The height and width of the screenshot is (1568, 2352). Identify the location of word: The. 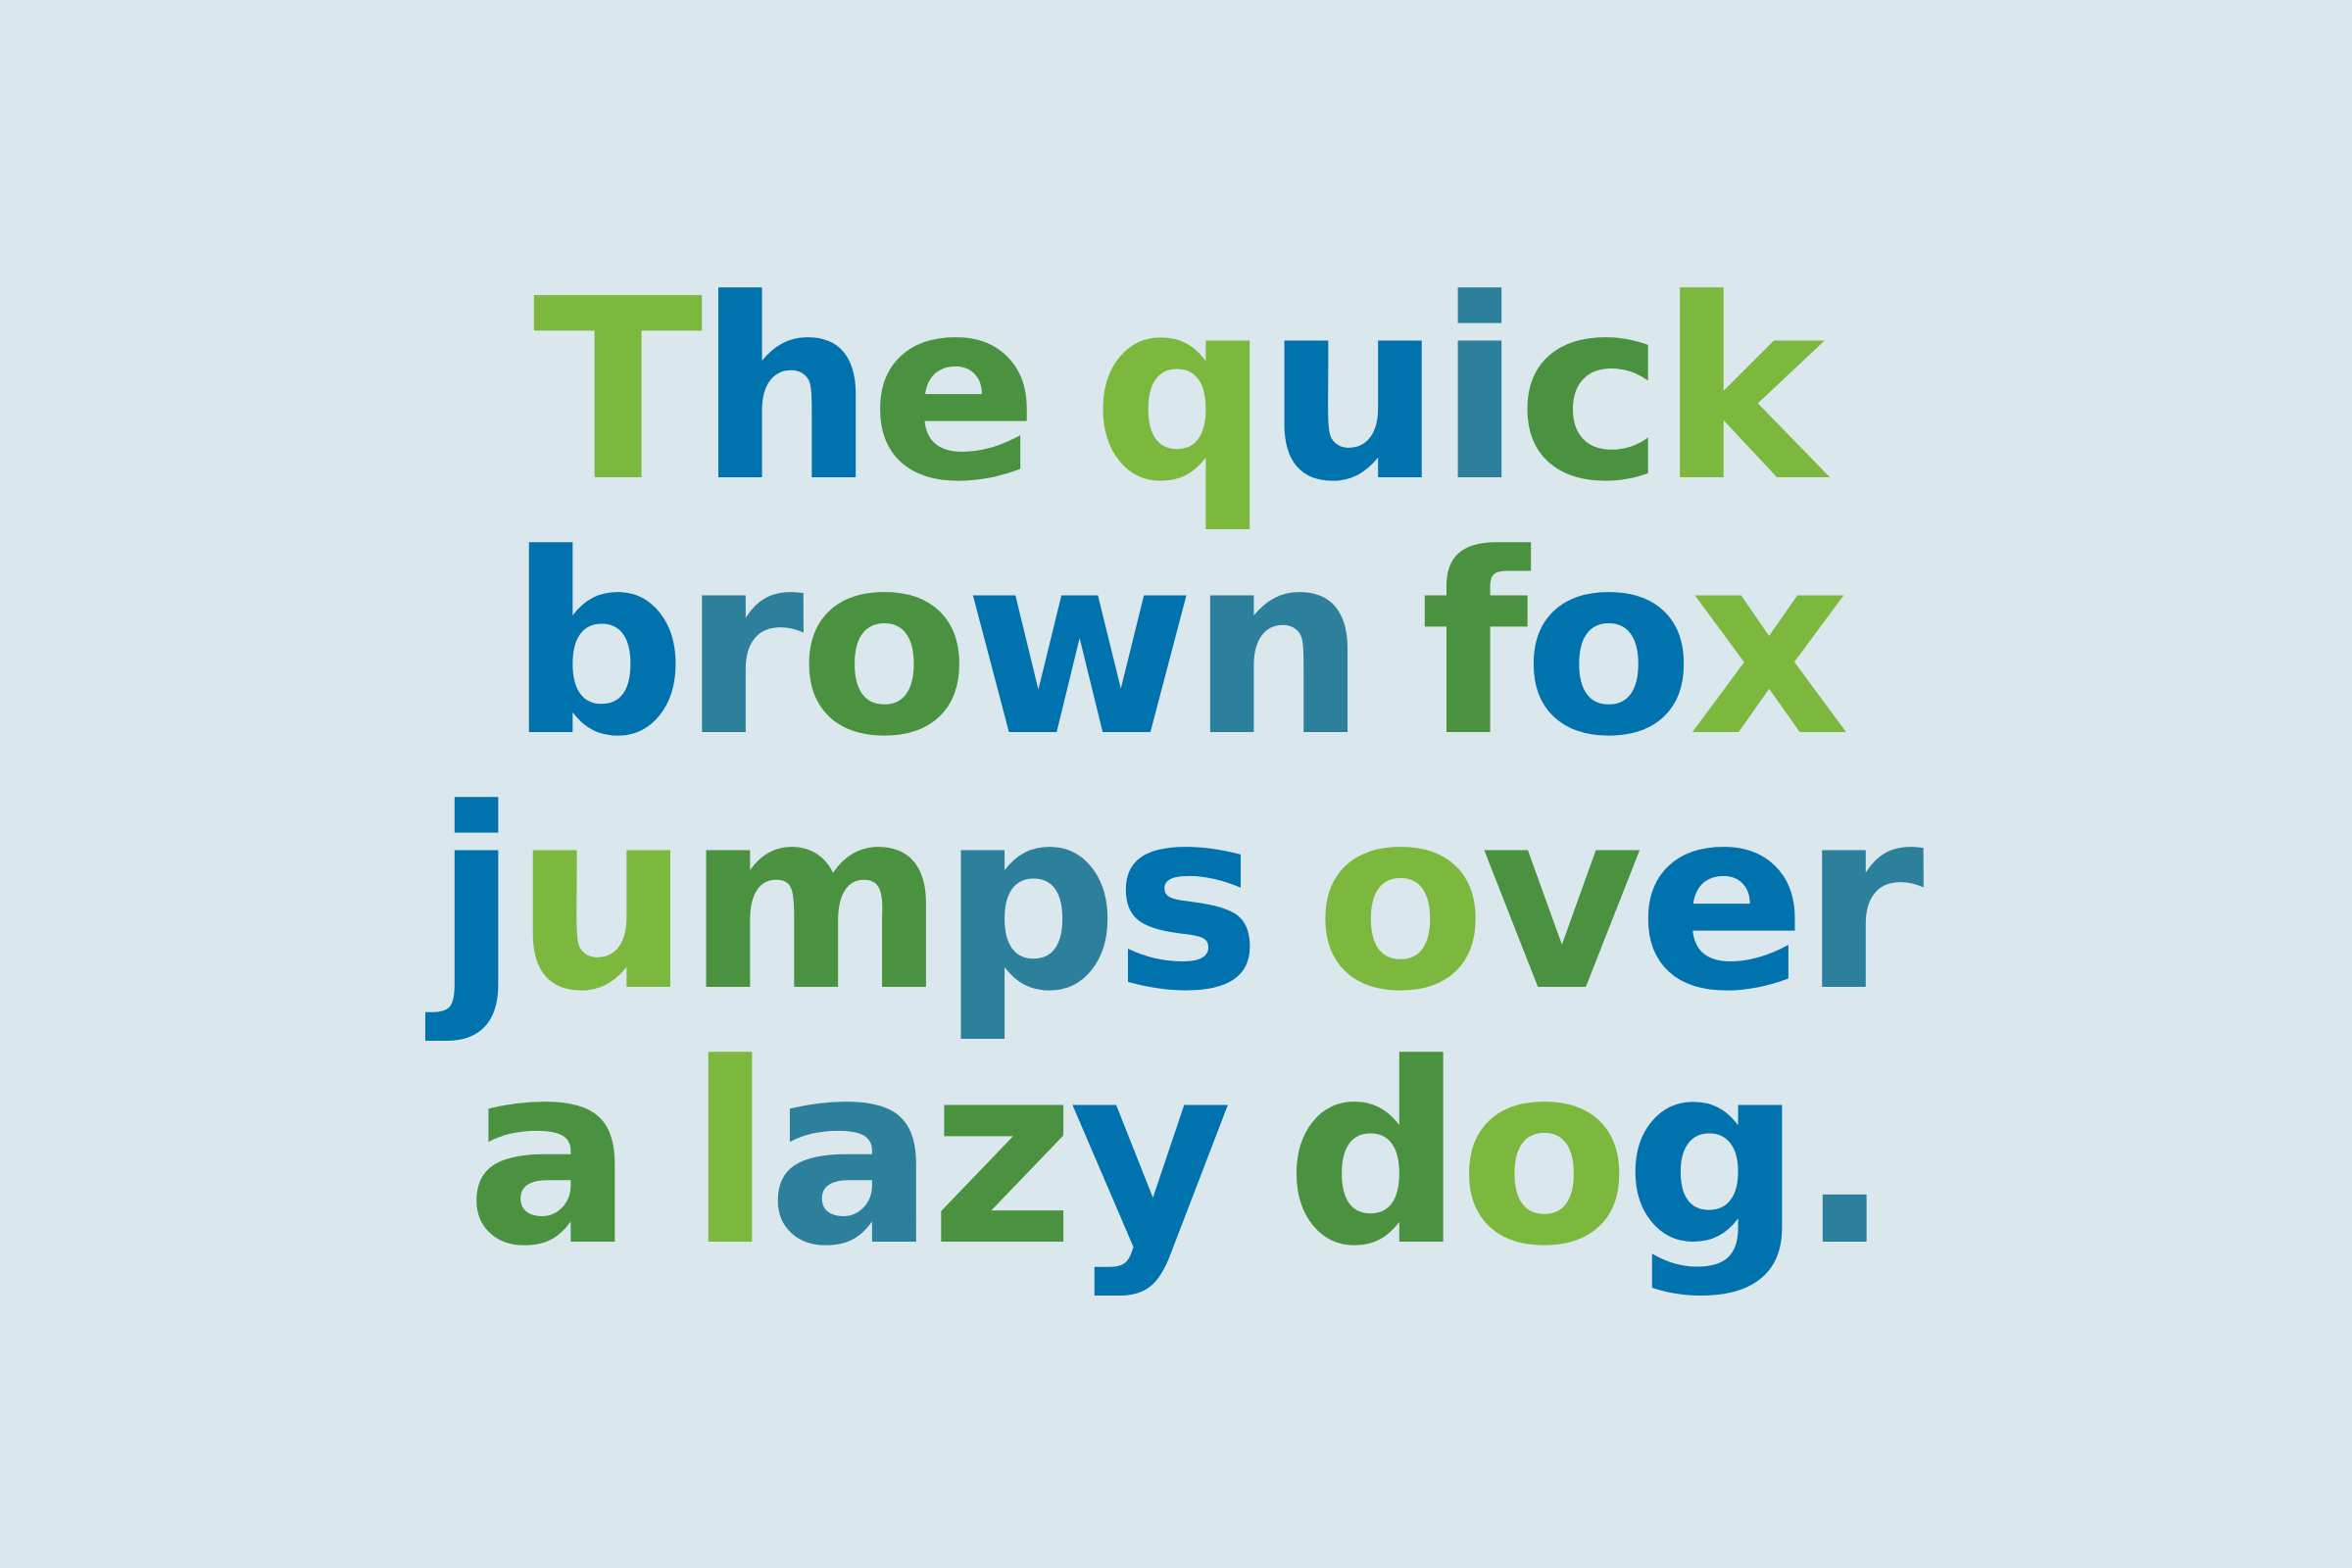
(785, 391).